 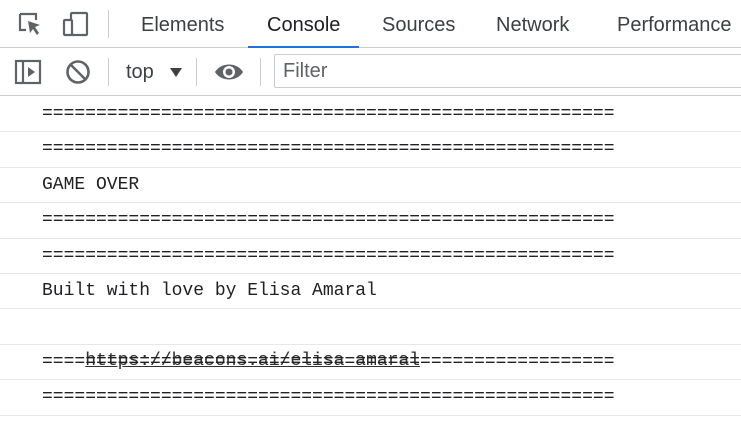 What do you see at coordinates (28, 72) in the screenshot?
I see `show-sidebar-icon` at bounding box center [28, 72].